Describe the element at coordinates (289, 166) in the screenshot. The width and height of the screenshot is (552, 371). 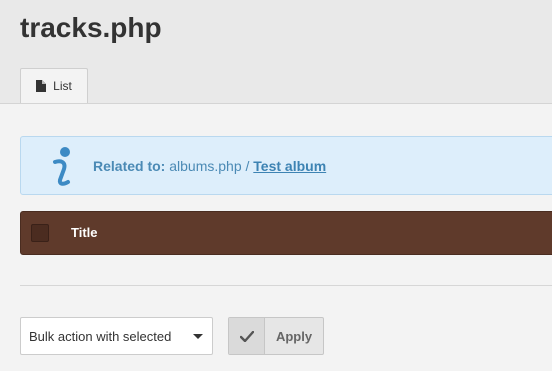
I see `related-parent-link: Test album` at that location.